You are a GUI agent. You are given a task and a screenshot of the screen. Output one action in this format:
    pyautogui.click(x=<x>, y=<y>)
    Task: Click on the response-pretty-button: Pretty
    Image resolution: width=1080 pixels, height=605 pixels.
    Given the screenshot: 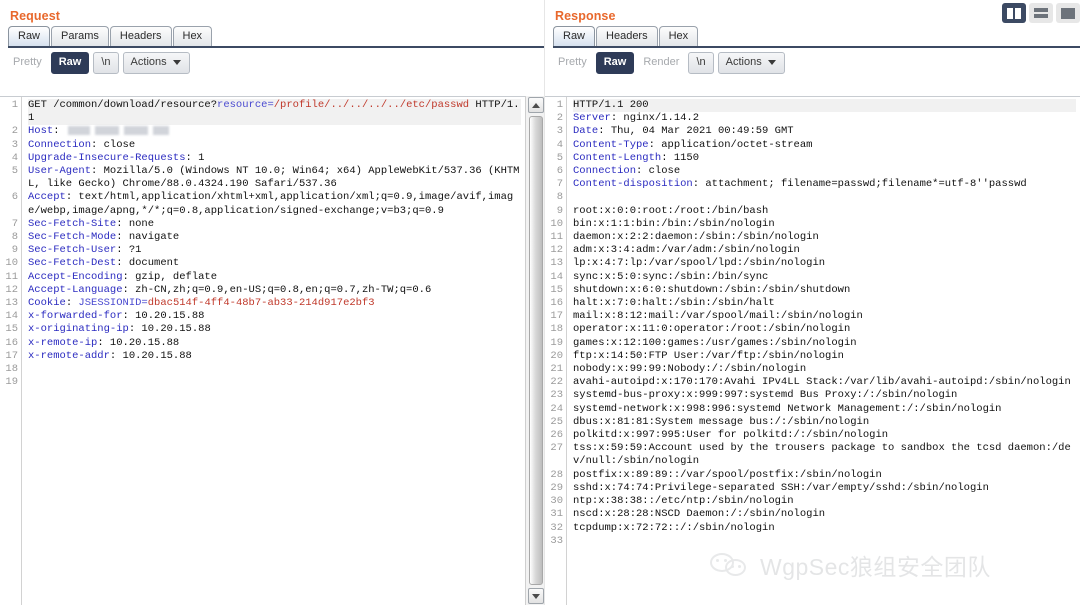 What is the action you would take?
    pyautogui.click(x=572, y=63)
    